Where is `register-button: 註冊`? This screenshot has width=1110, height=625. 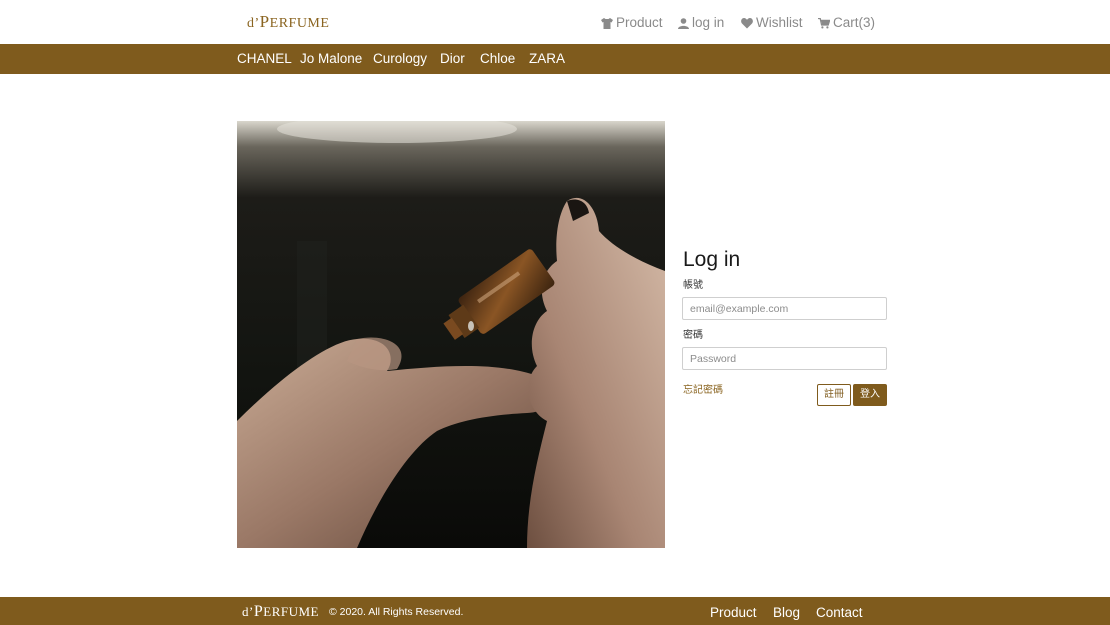
register-button: 註冊 is located at coordinates (834, 395).